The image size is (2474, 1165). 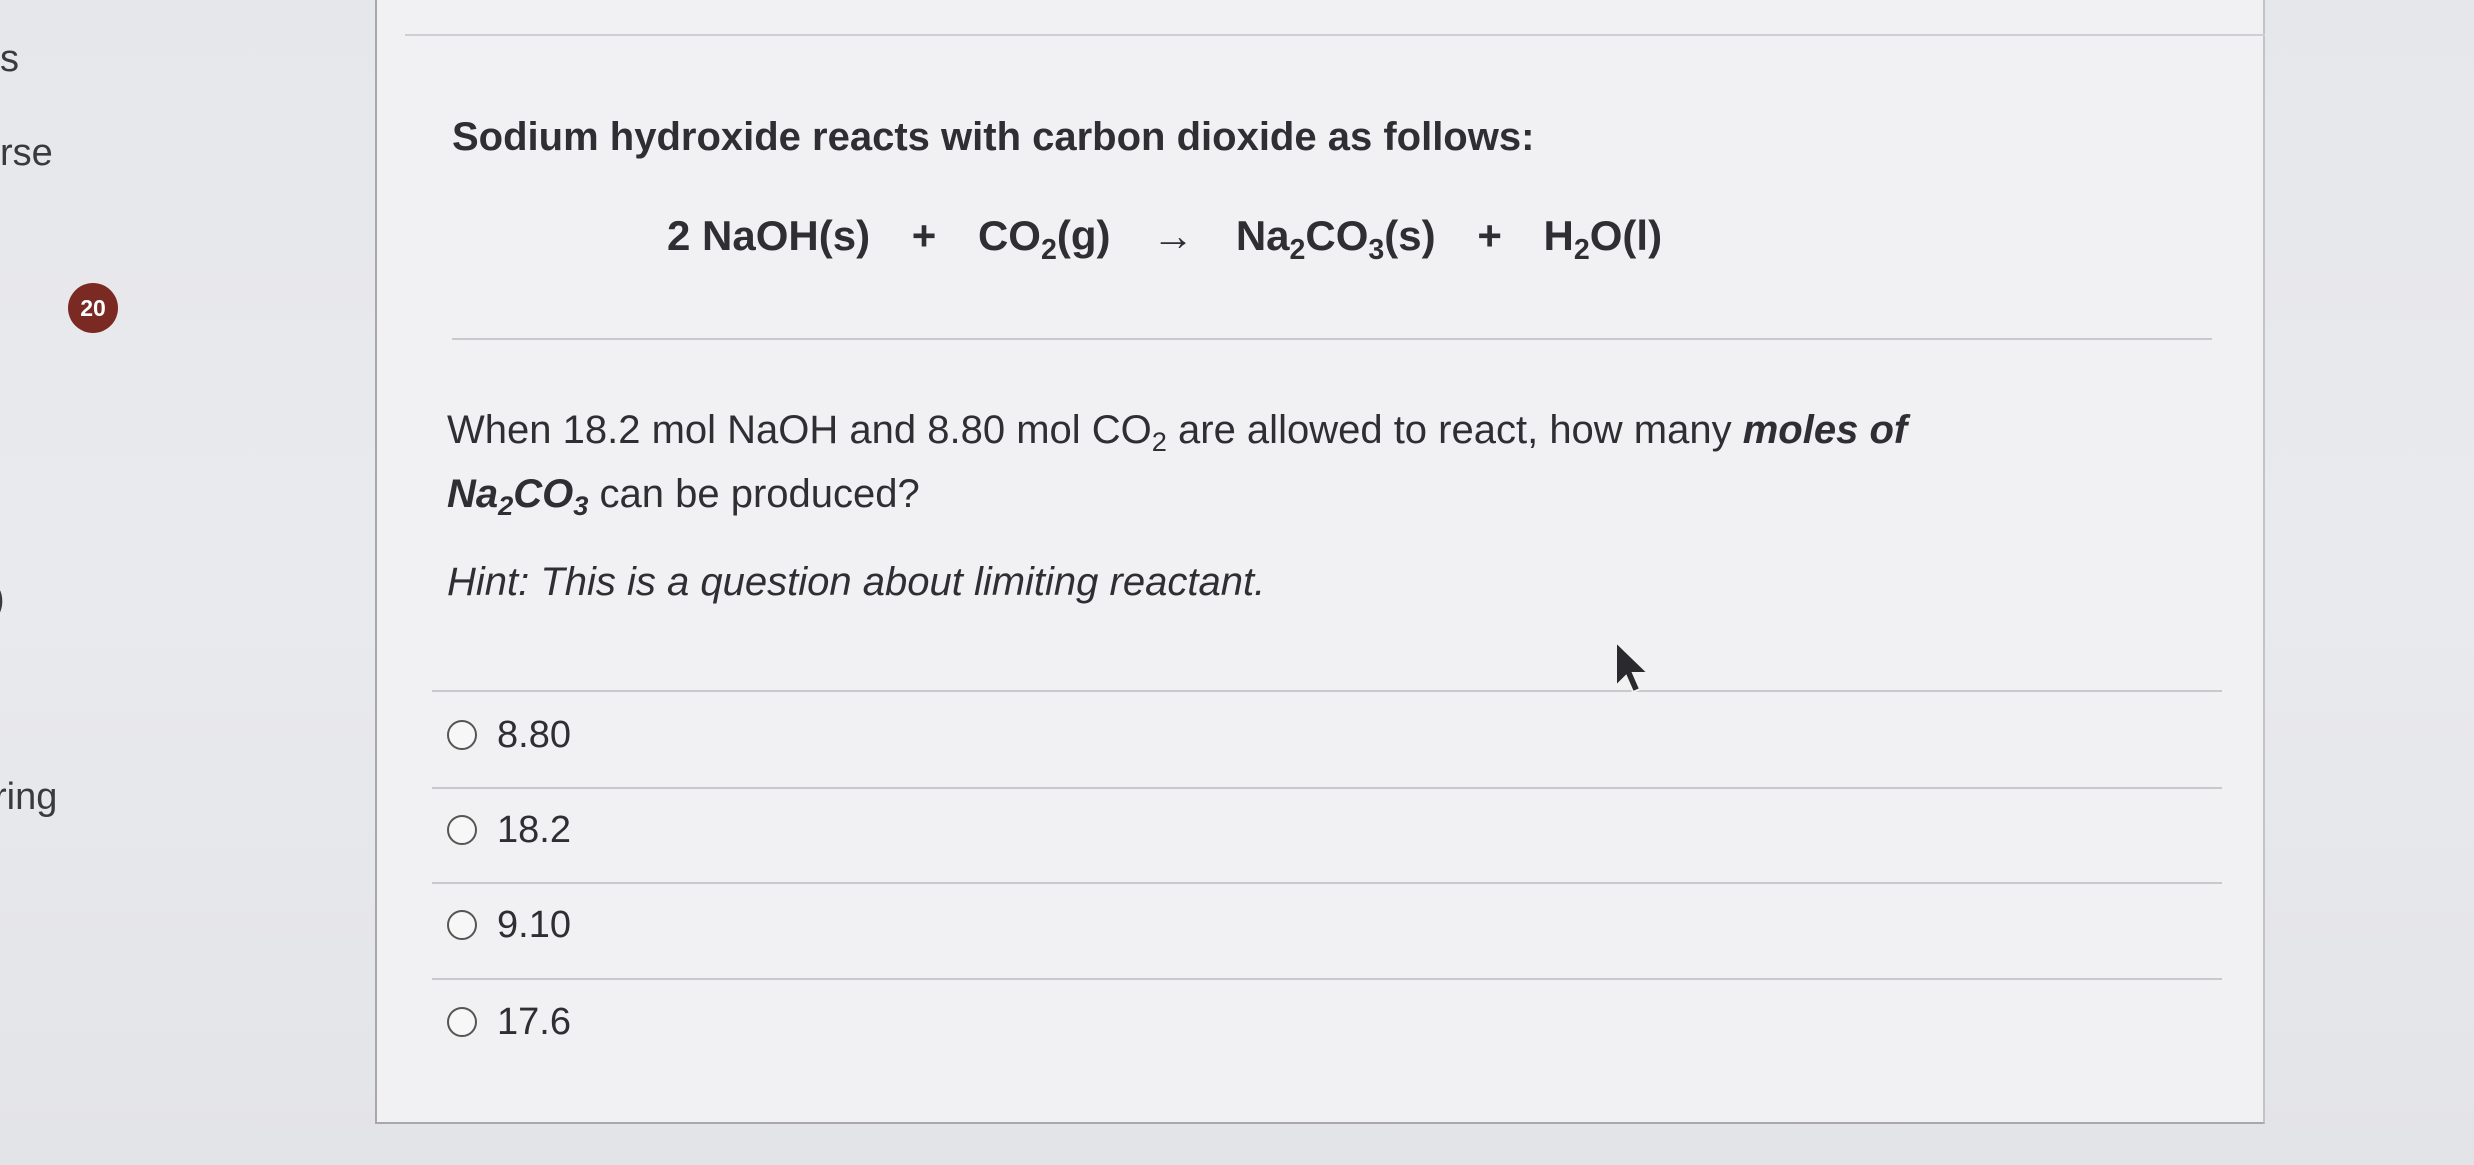 What do you see at coordinates (786, 235) in the screenshot?
I see `equation-reactant-naoh: NaOH(s)` at bounding box center [786, 235].